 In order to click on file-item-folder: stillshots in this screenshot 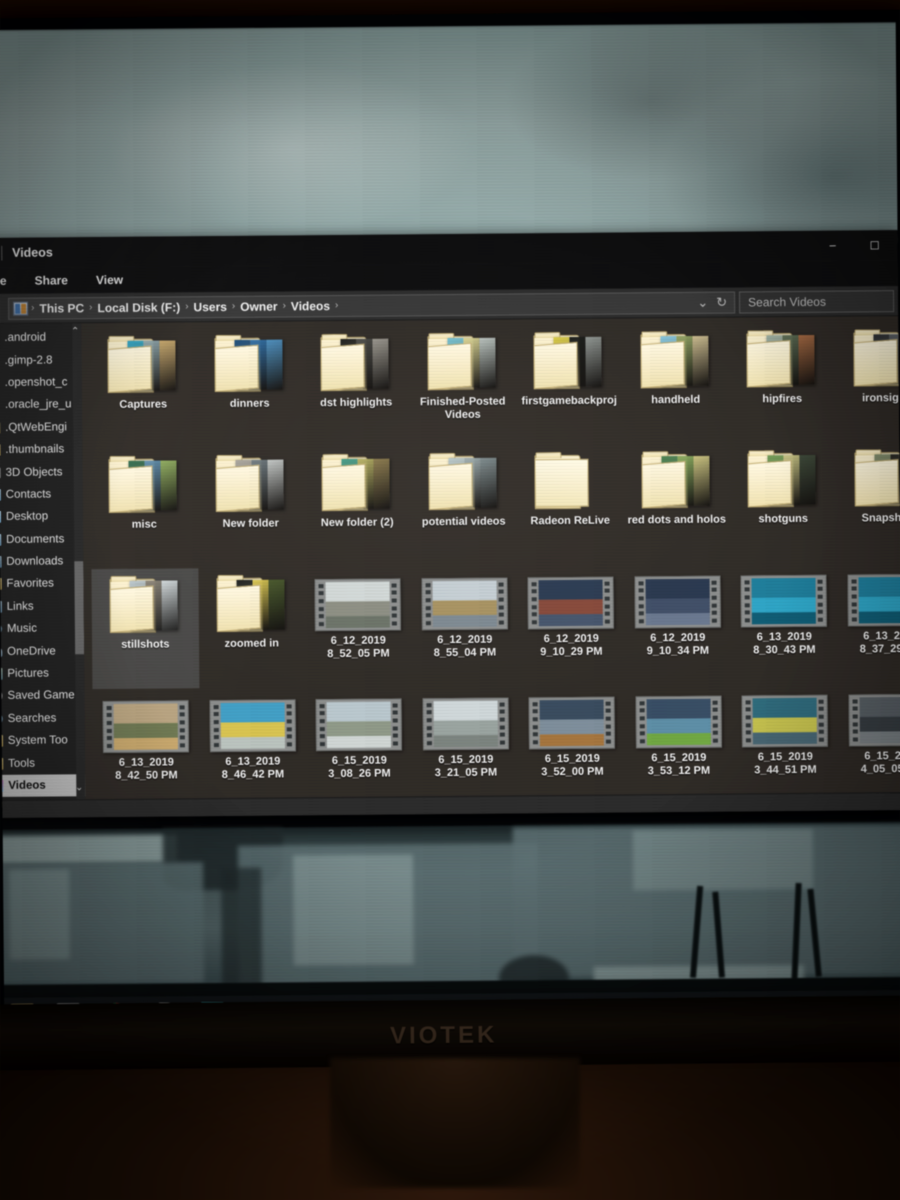, I will do `click(145, 629)`.